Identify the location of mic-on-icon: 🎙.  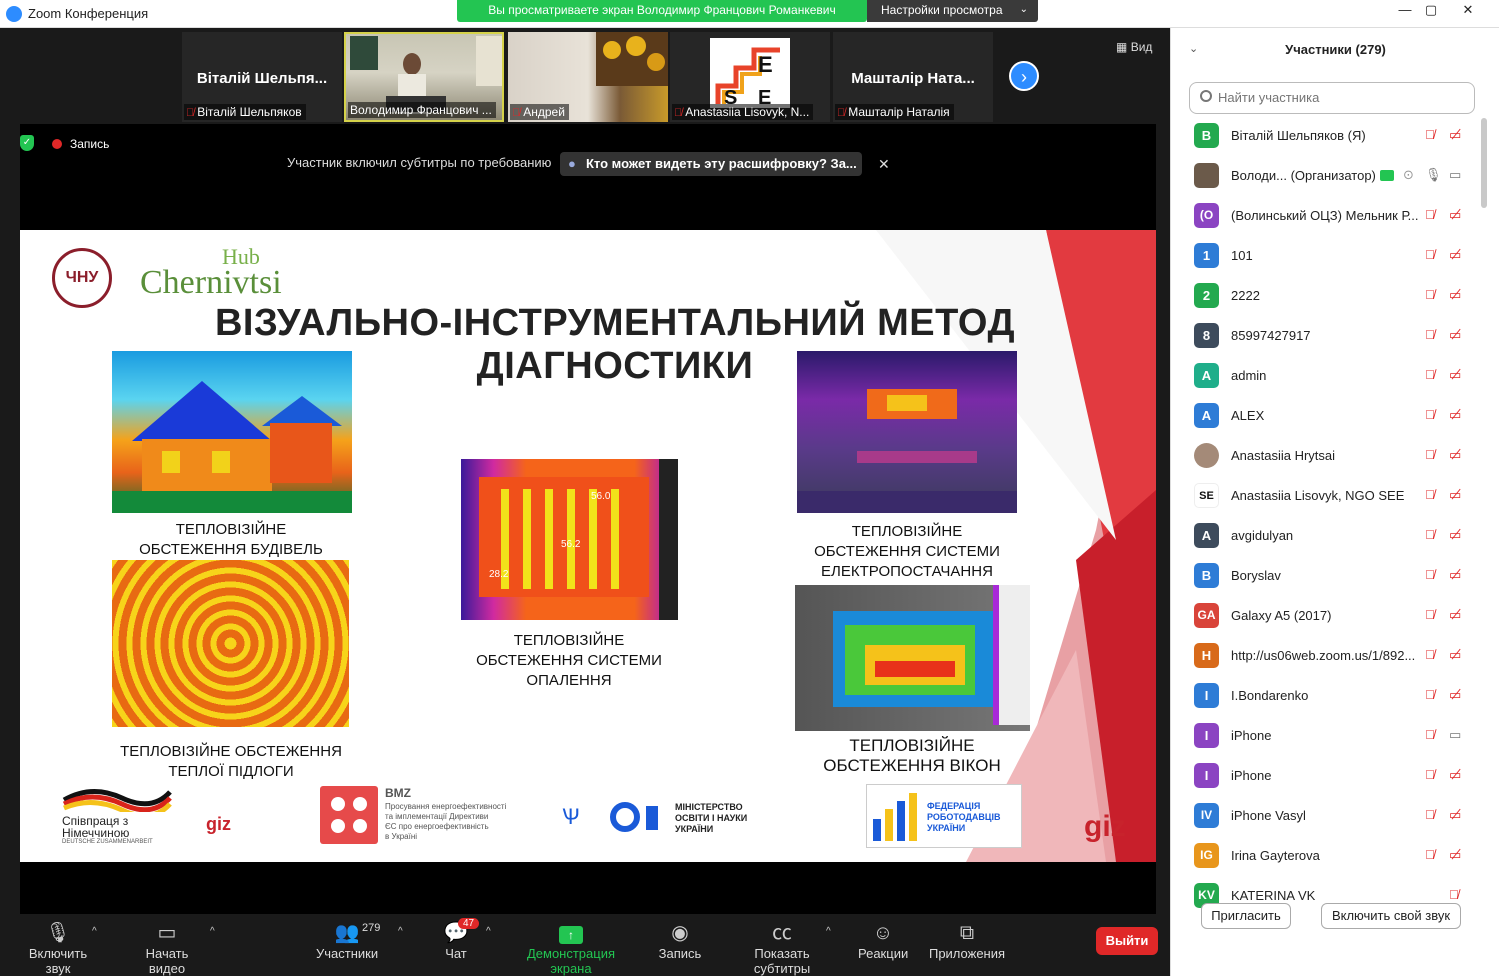
(1433, 176).